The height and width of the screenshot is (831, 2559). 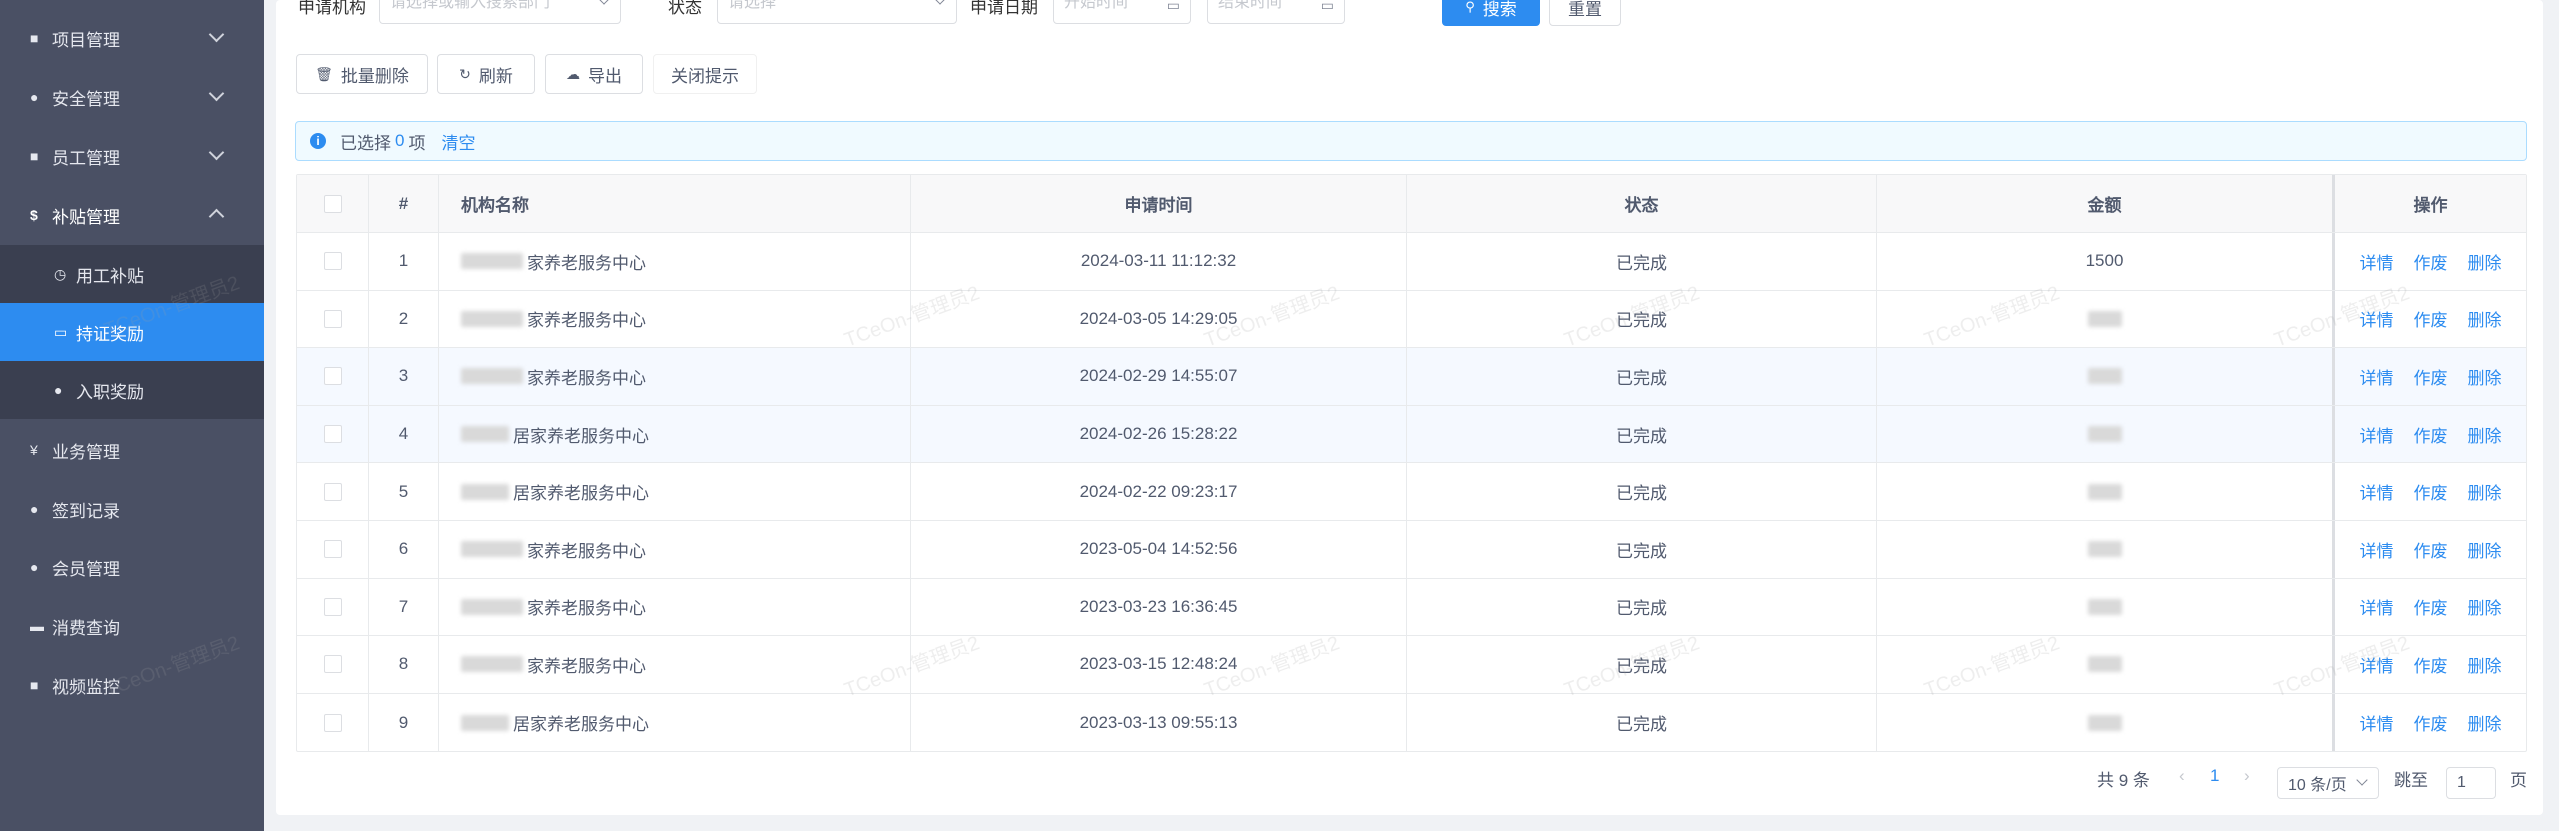 What do you see at coordinates (132, 626) in the screenshot?
I see `menu-consumption: ▬ 消费查询` at bounding box center [132, 626].